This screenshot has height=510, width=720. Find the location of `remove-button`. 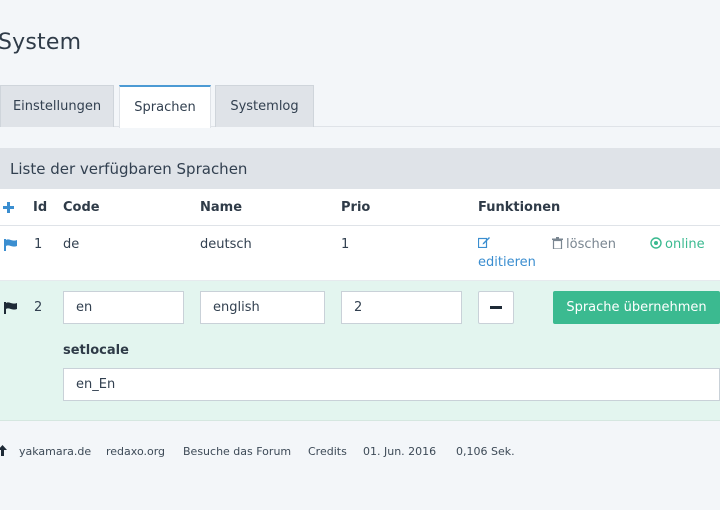

remove-button is located at coordinates (496, 307).